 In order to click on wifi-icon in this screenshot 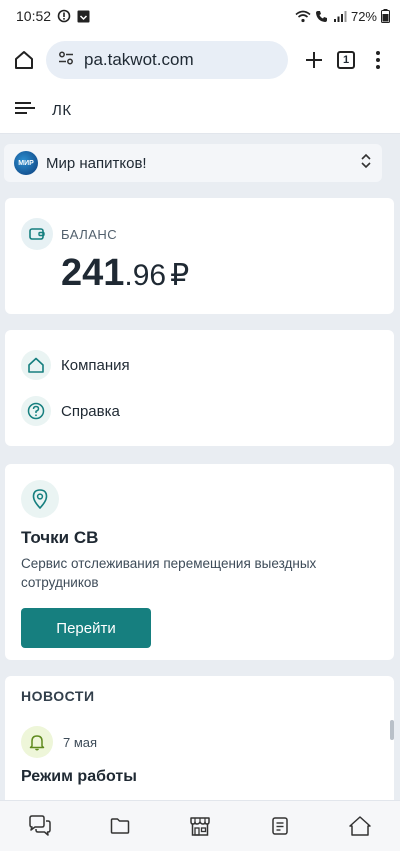, I will do `click(303, 16)`.